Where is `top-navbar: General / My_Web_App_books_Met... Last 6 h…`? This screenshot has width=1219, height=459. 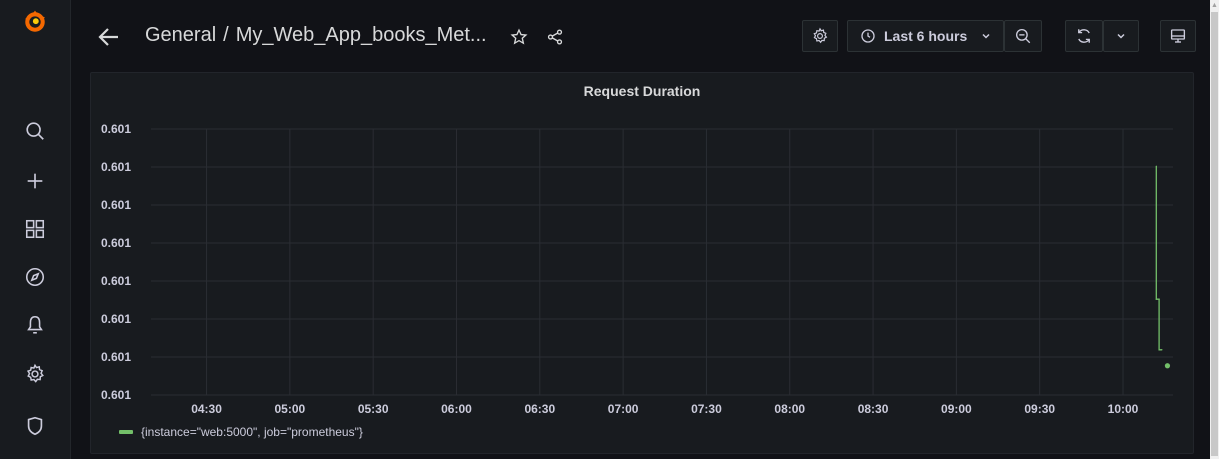
top-navbar: General / My_Web_App_books_Met... Last 6 h… is located at coordinates (640, 36).